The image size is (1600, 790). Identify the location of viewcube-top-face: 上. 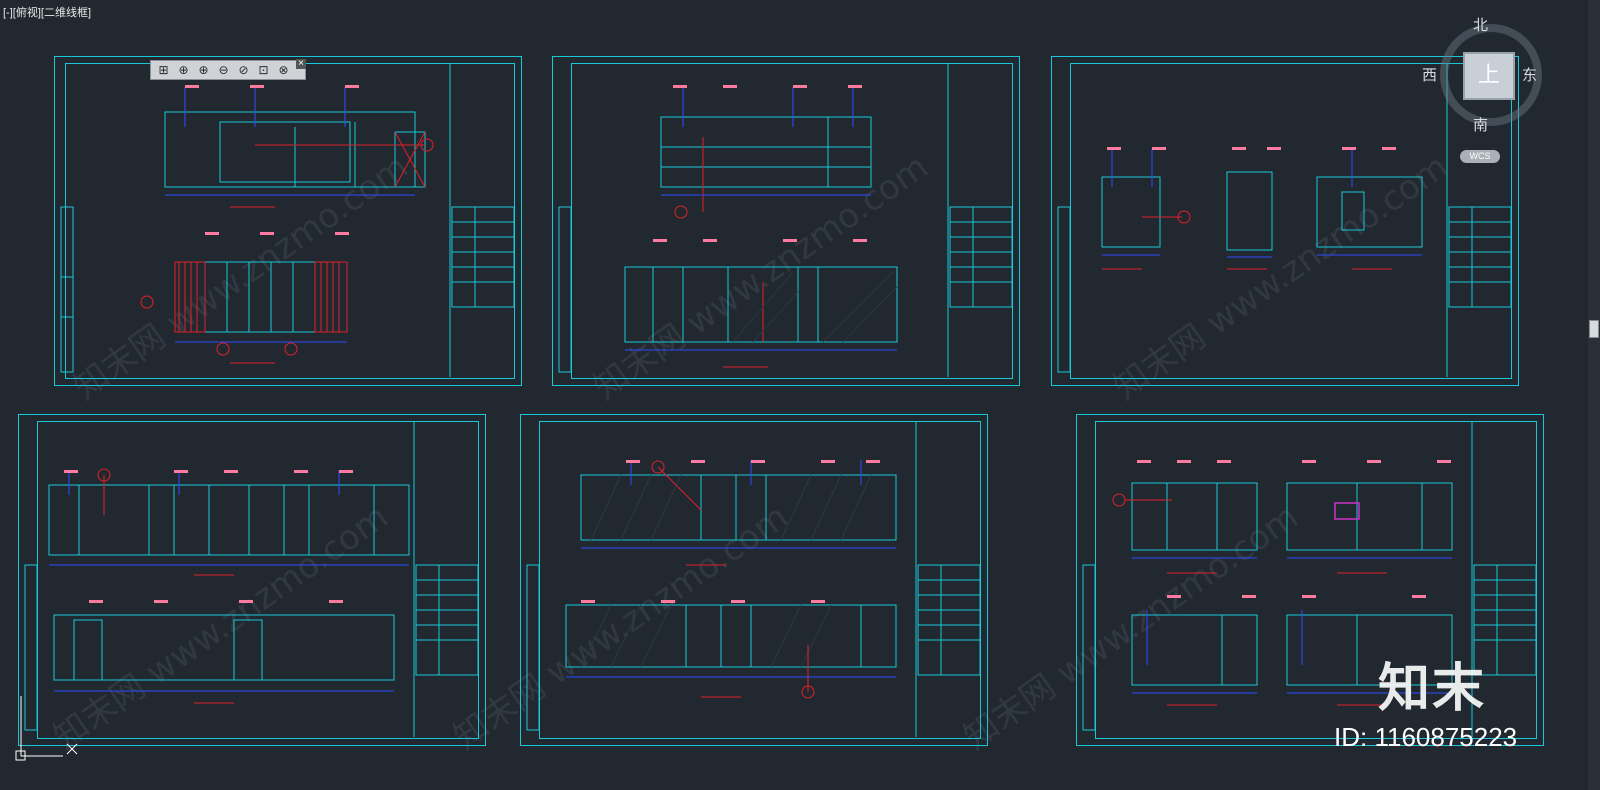
(1489, 76).